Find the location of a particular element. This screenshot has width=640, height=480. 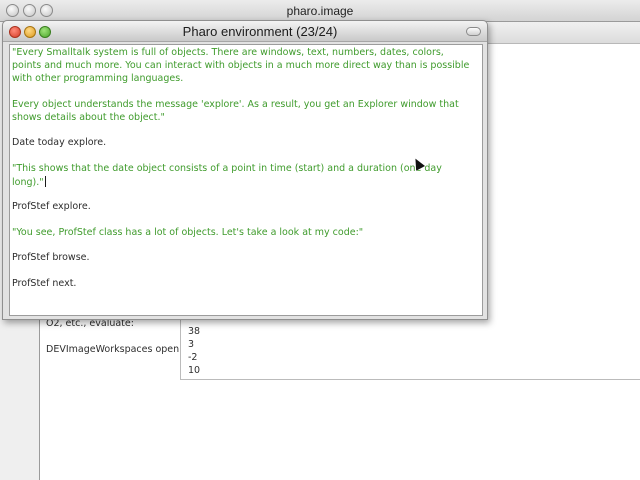

lesson-line-text: long)." is located at coordinates (28, 182).